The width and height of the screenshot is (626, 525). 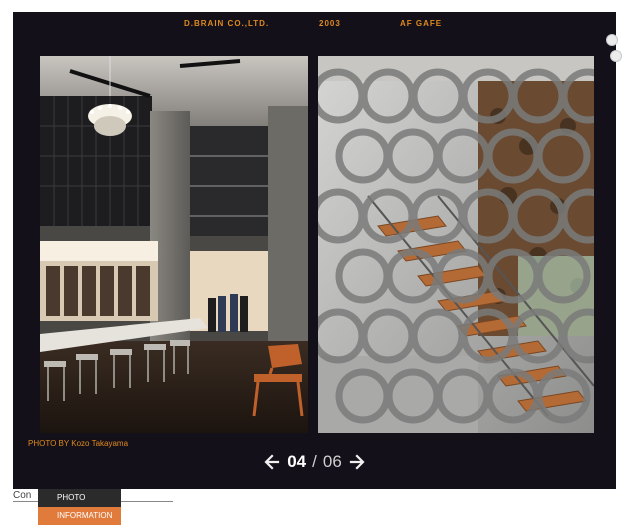 I want to click on photo-credit: PHOTO BY Kozo Takayama, so click(x=78, y=443).